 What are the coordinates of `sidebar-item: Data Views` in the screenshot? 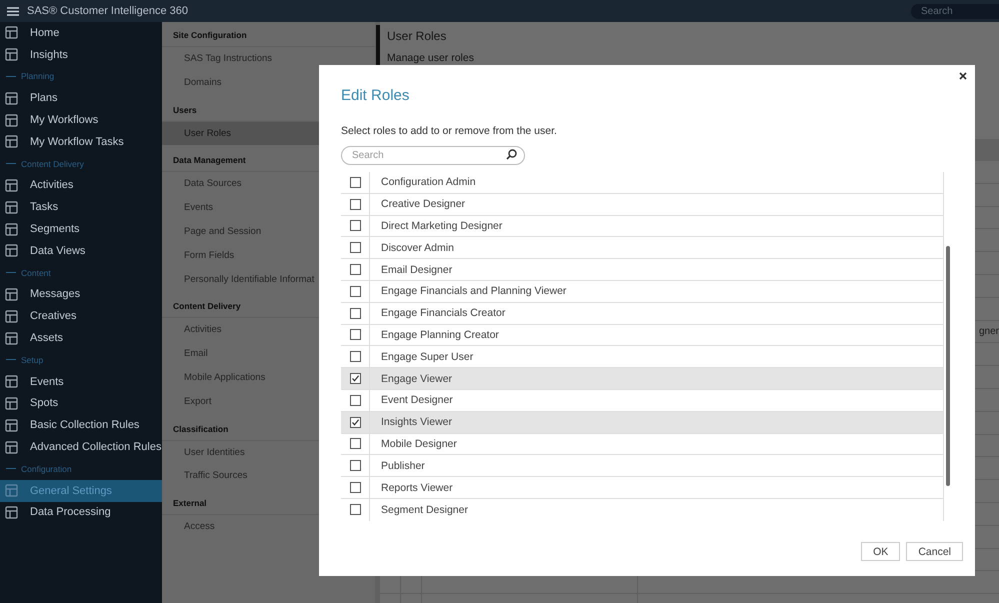 It's located at (81, 251).